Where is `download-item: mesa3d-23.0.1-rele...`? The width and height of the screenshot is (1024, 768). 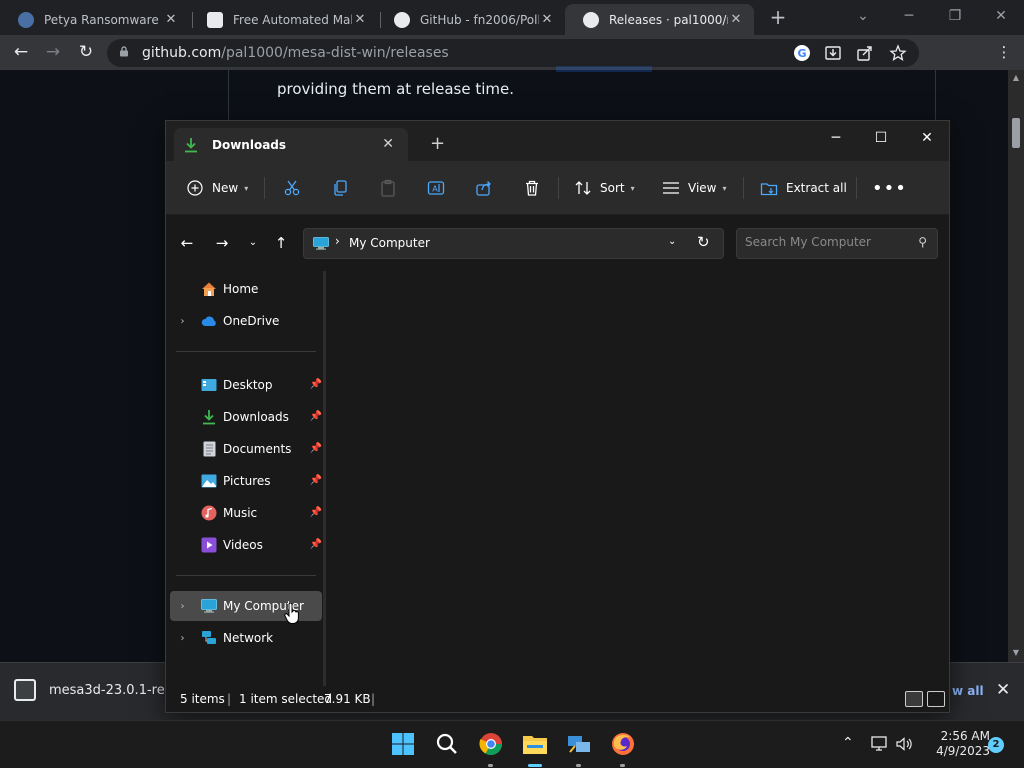 download-item: mesa3d-23.0.1-rele... is located at coordinates (101, 690).